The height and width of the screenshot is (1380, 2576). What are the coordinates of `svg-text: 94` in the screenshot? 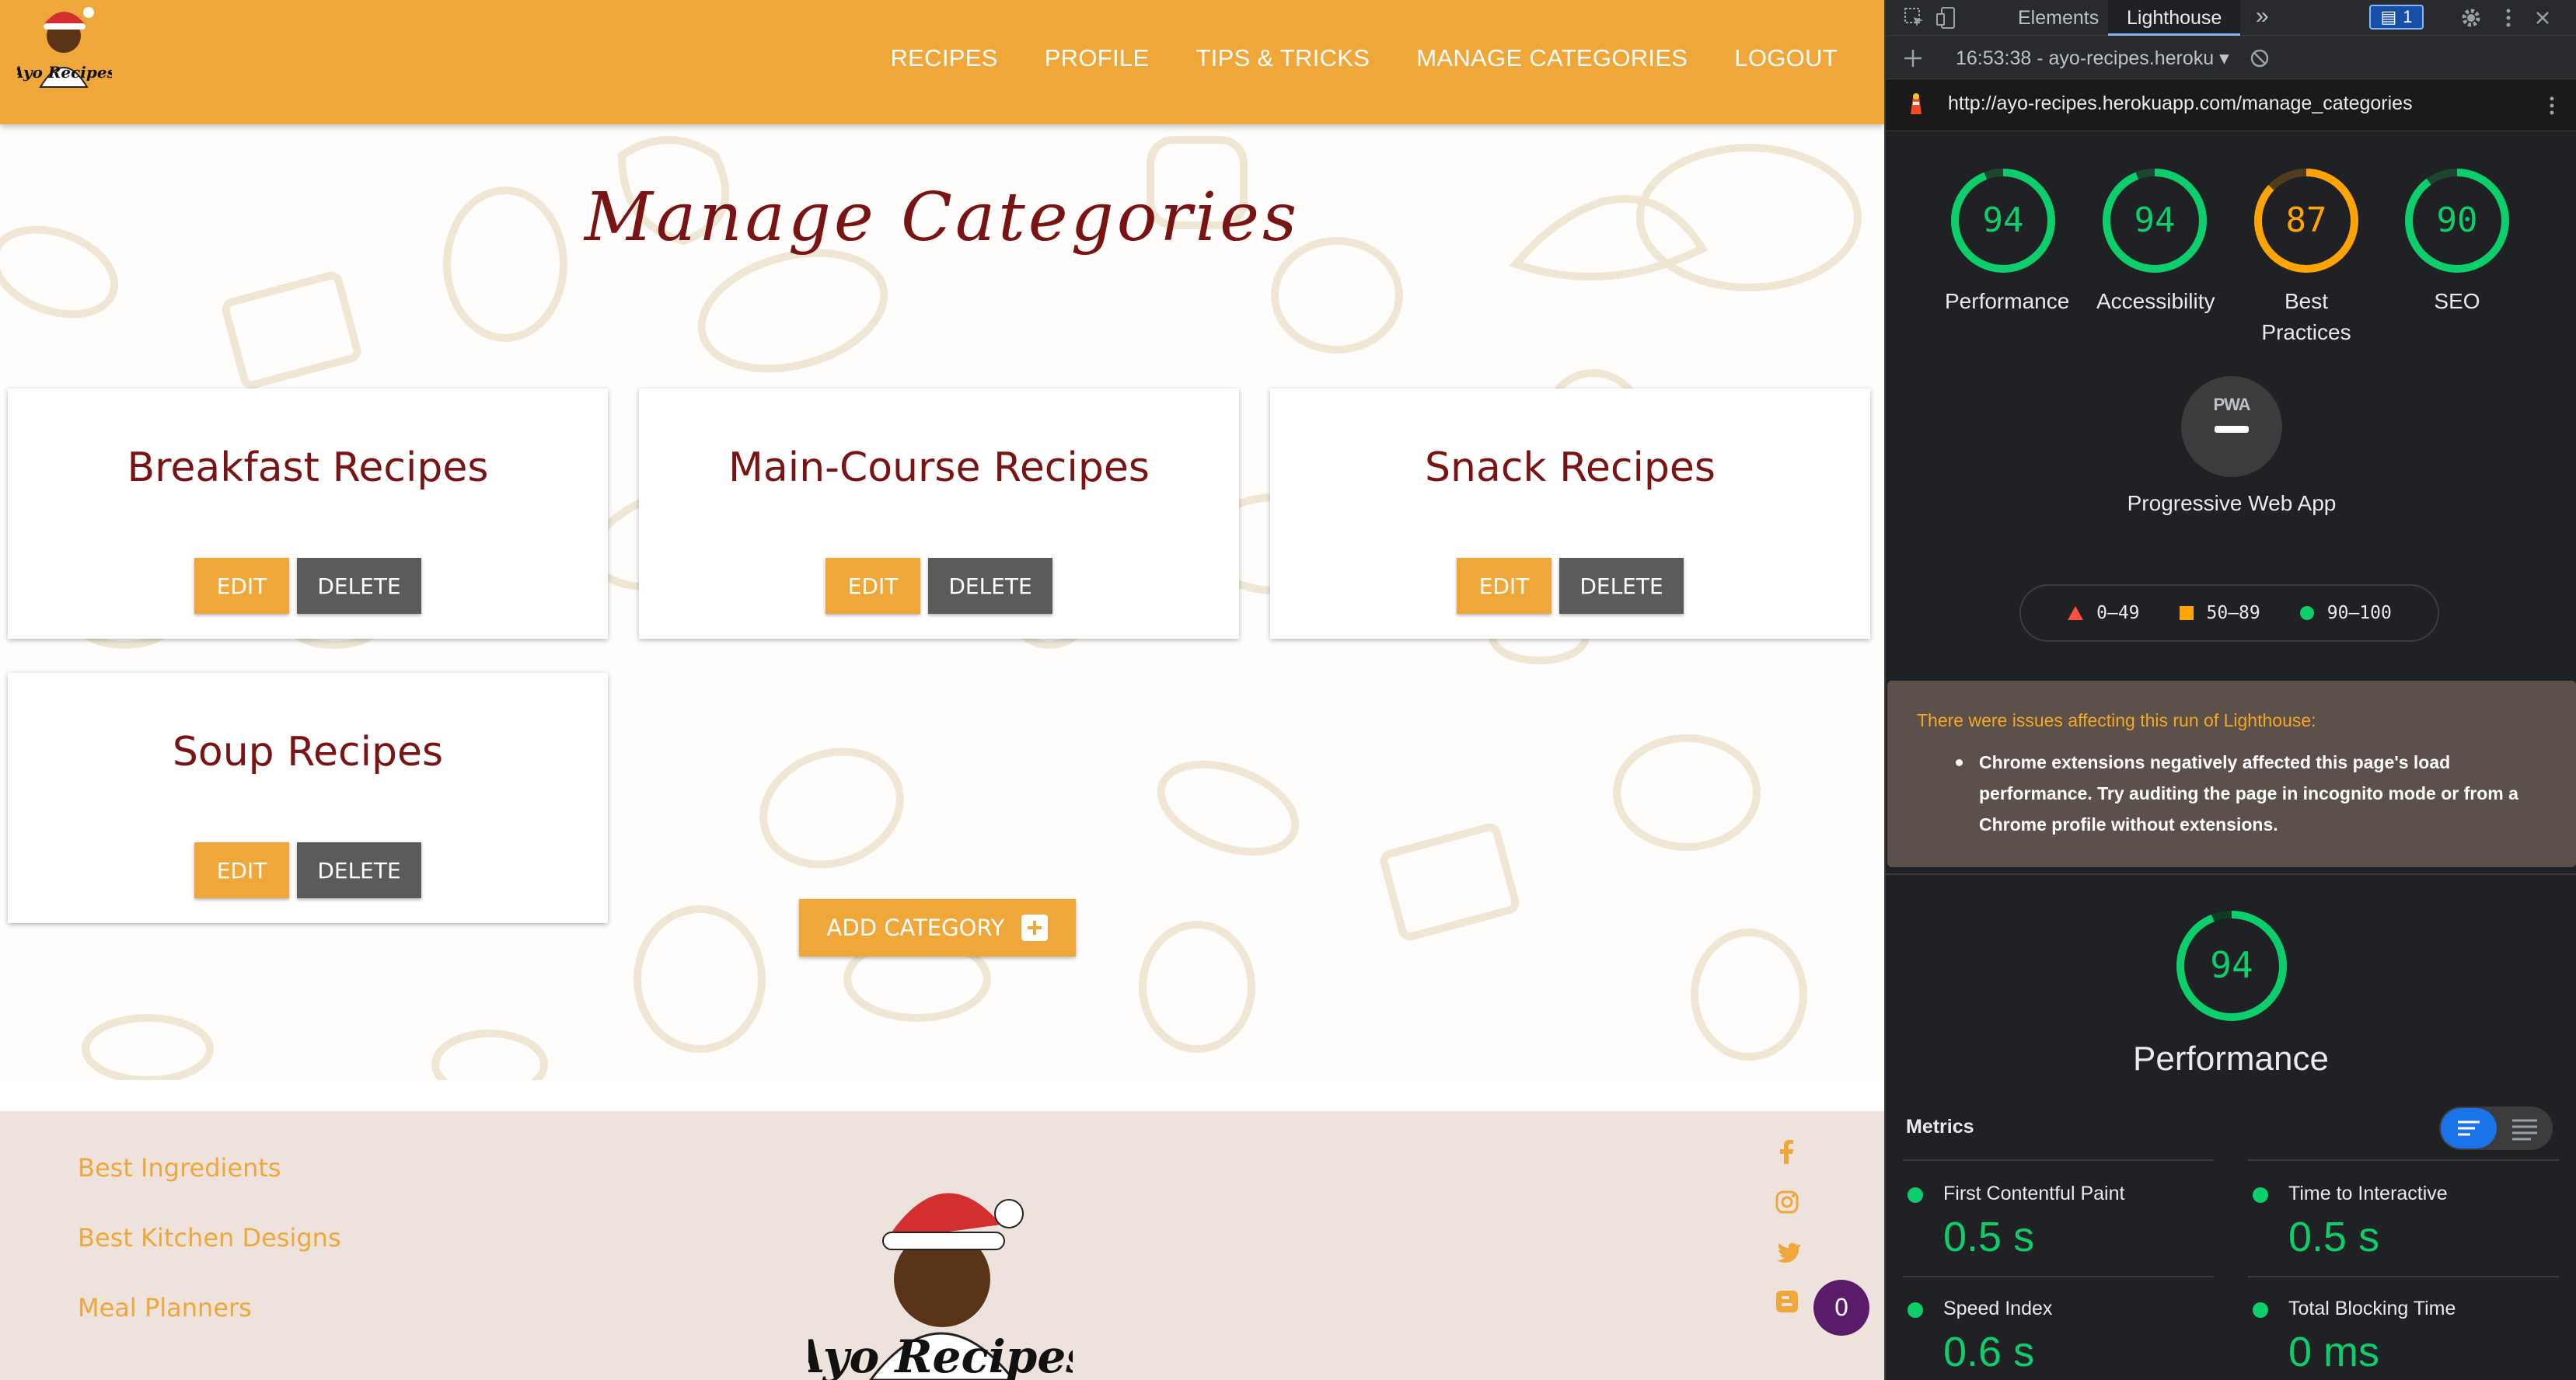 It's located at (2004, 220).